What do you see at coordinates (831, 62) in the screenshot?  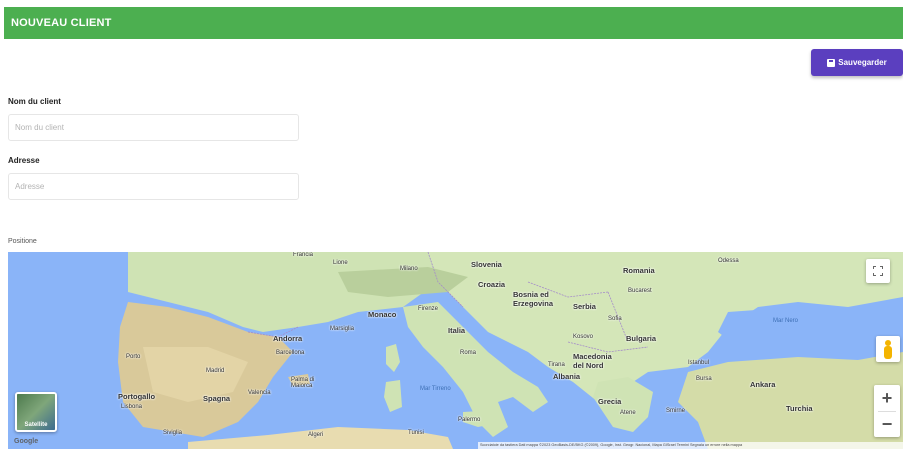 I see `floppy-disk-icon` at bounding box center [831, 62].